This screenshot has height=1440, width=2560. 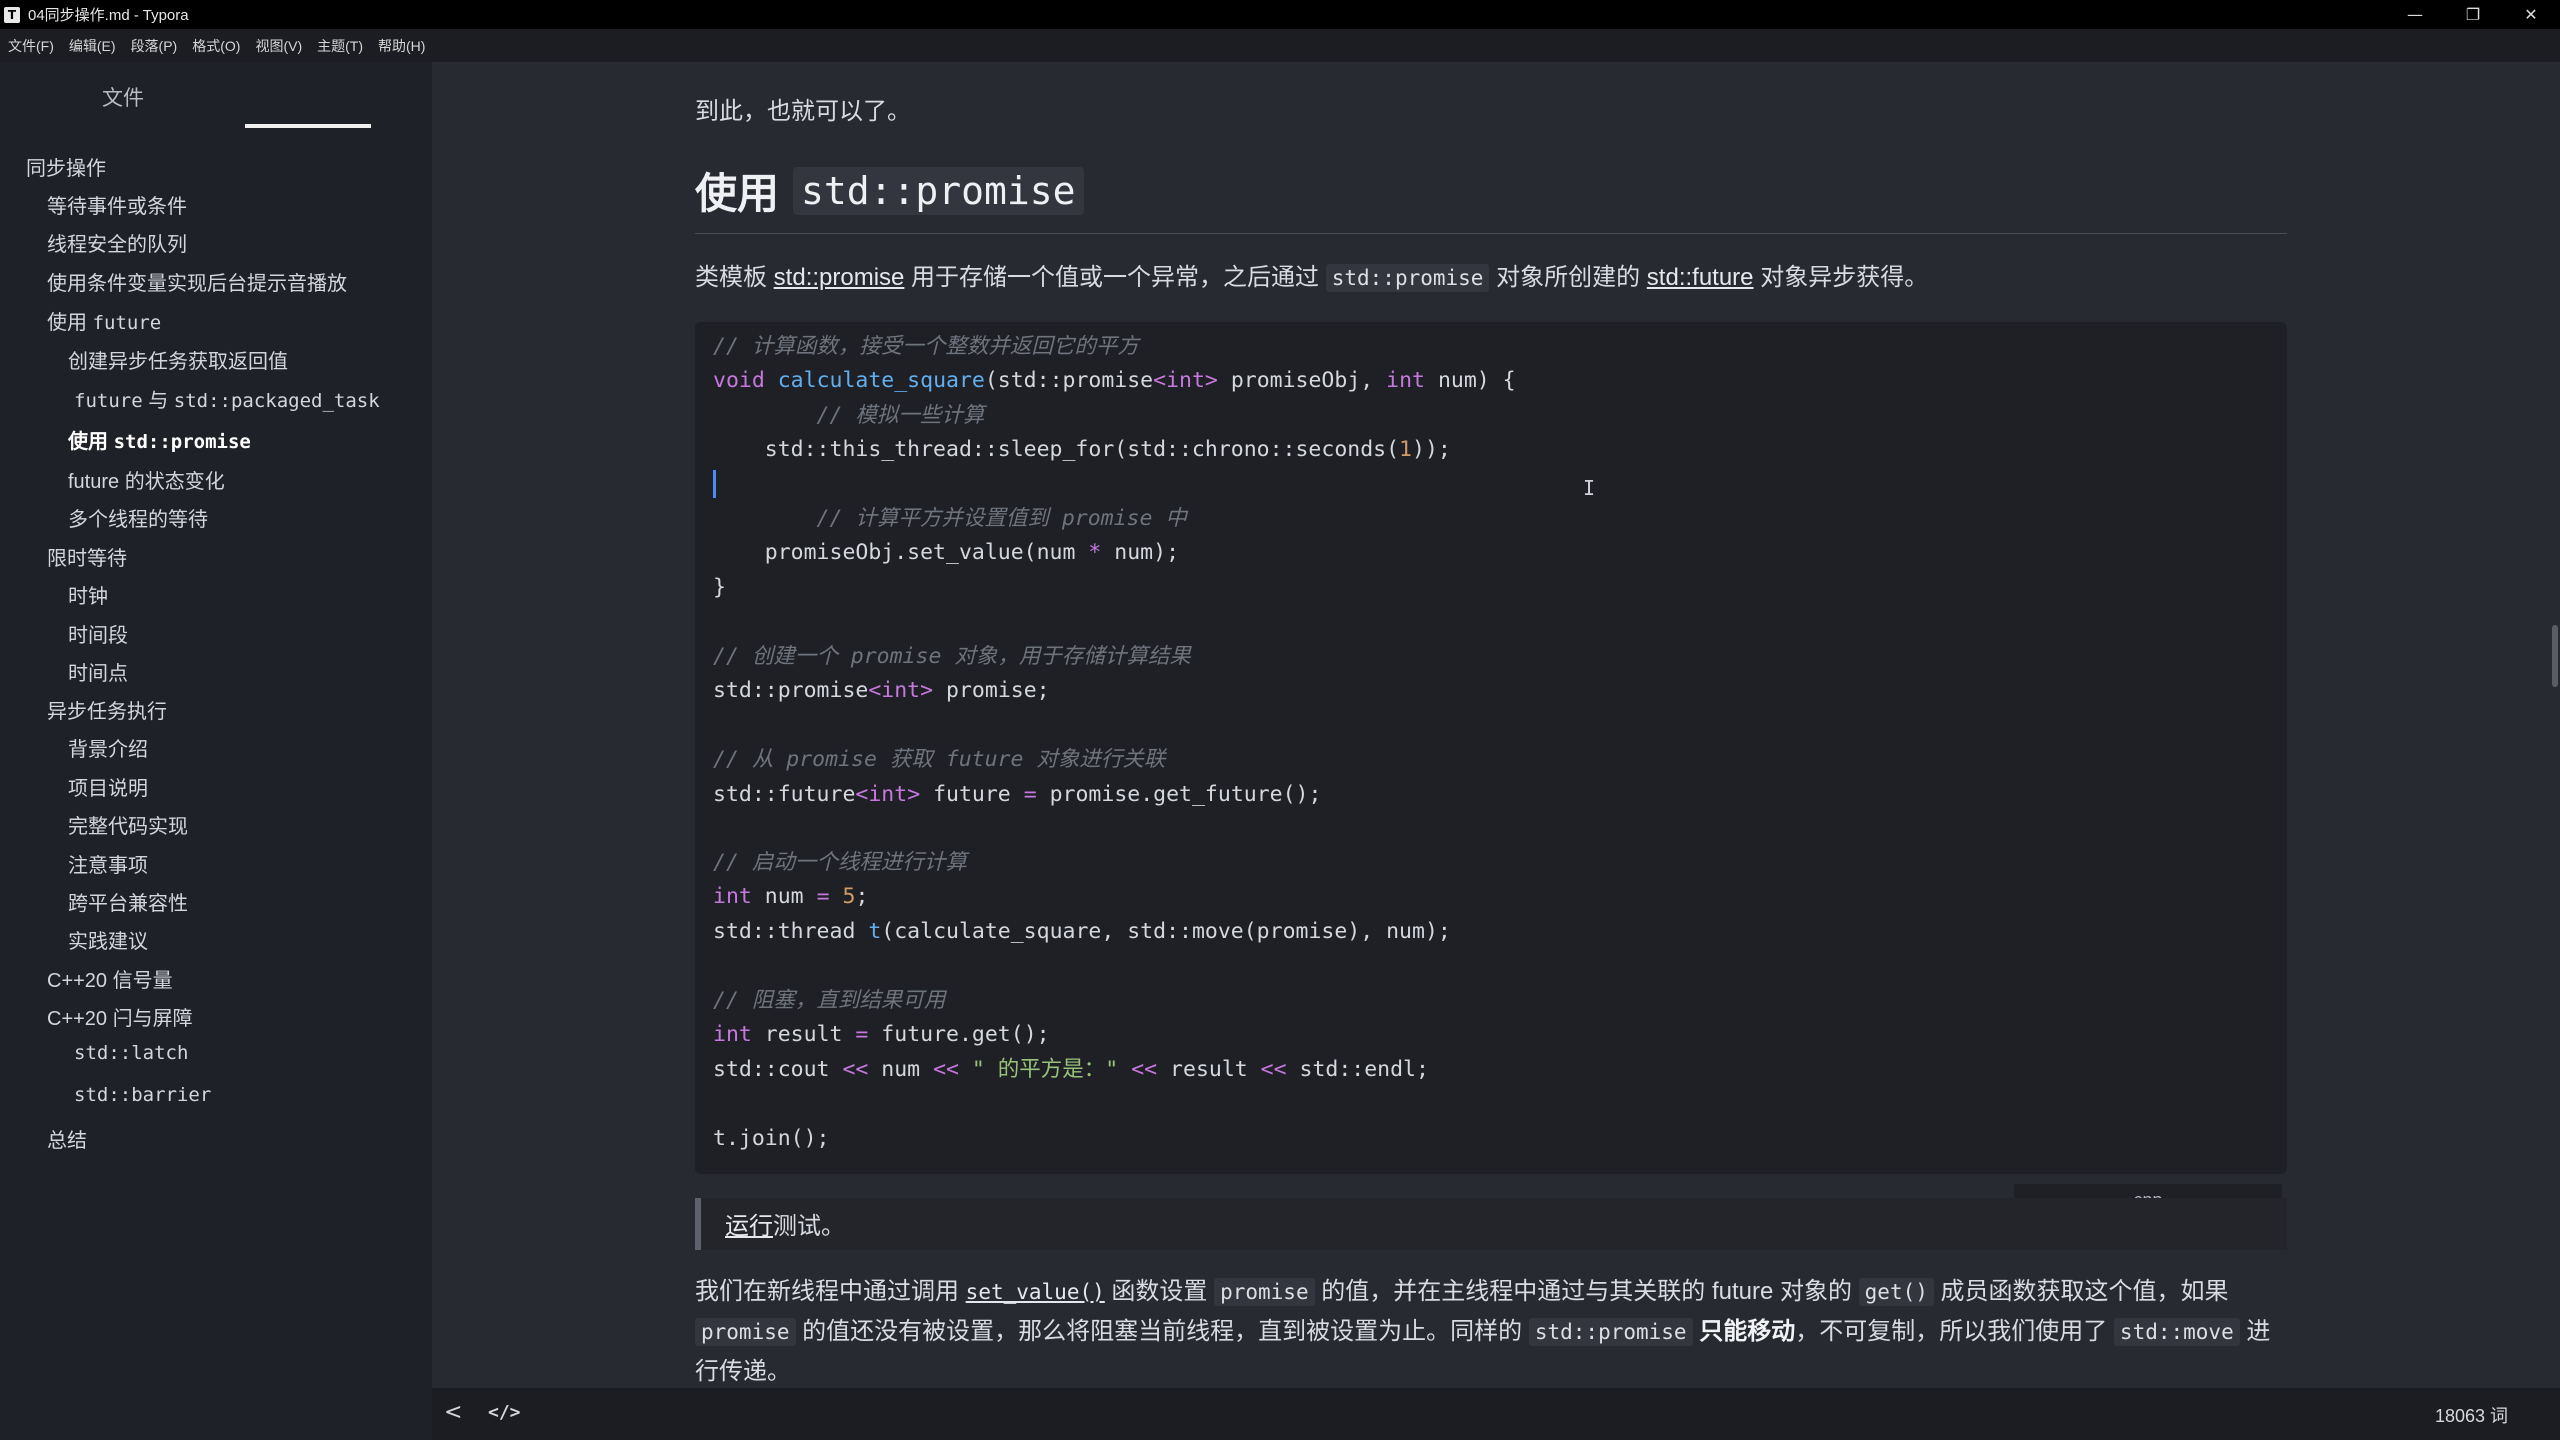 I want to click on outline-item: future 的状态变化, so click(x=146, y=479).